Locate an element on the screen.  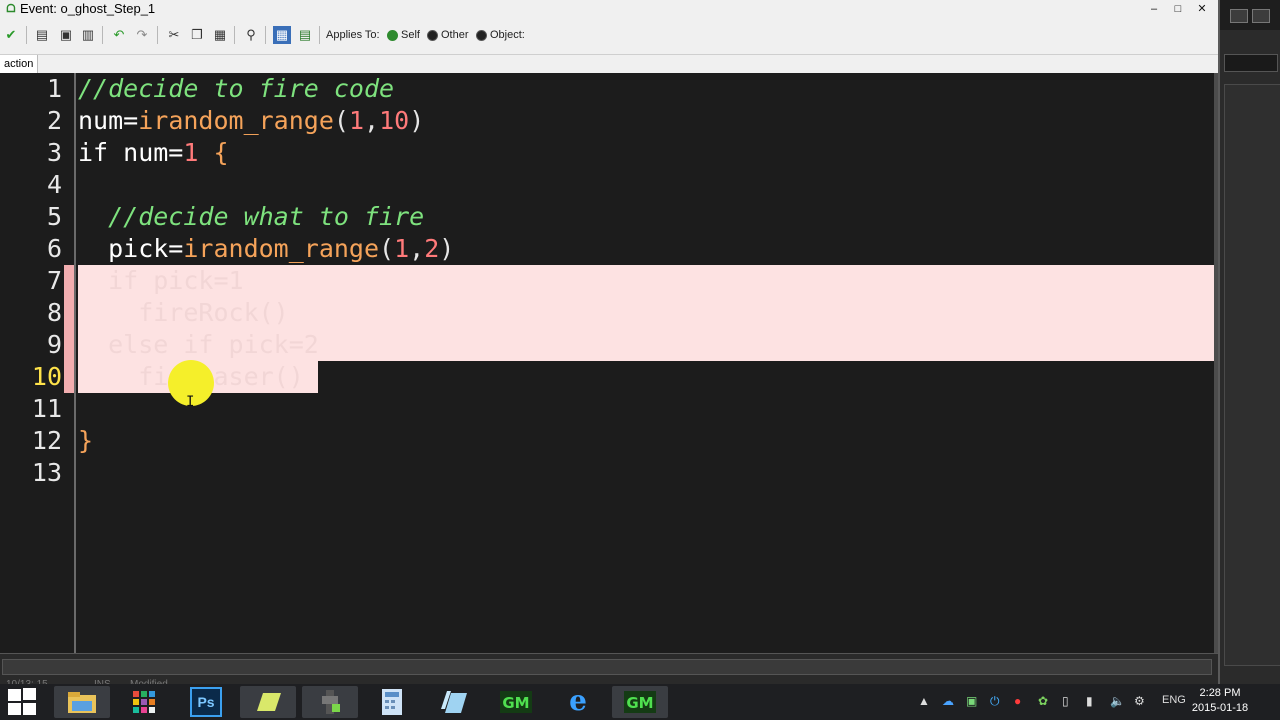
radio-object: Object: is located at coordinates (500, 35).